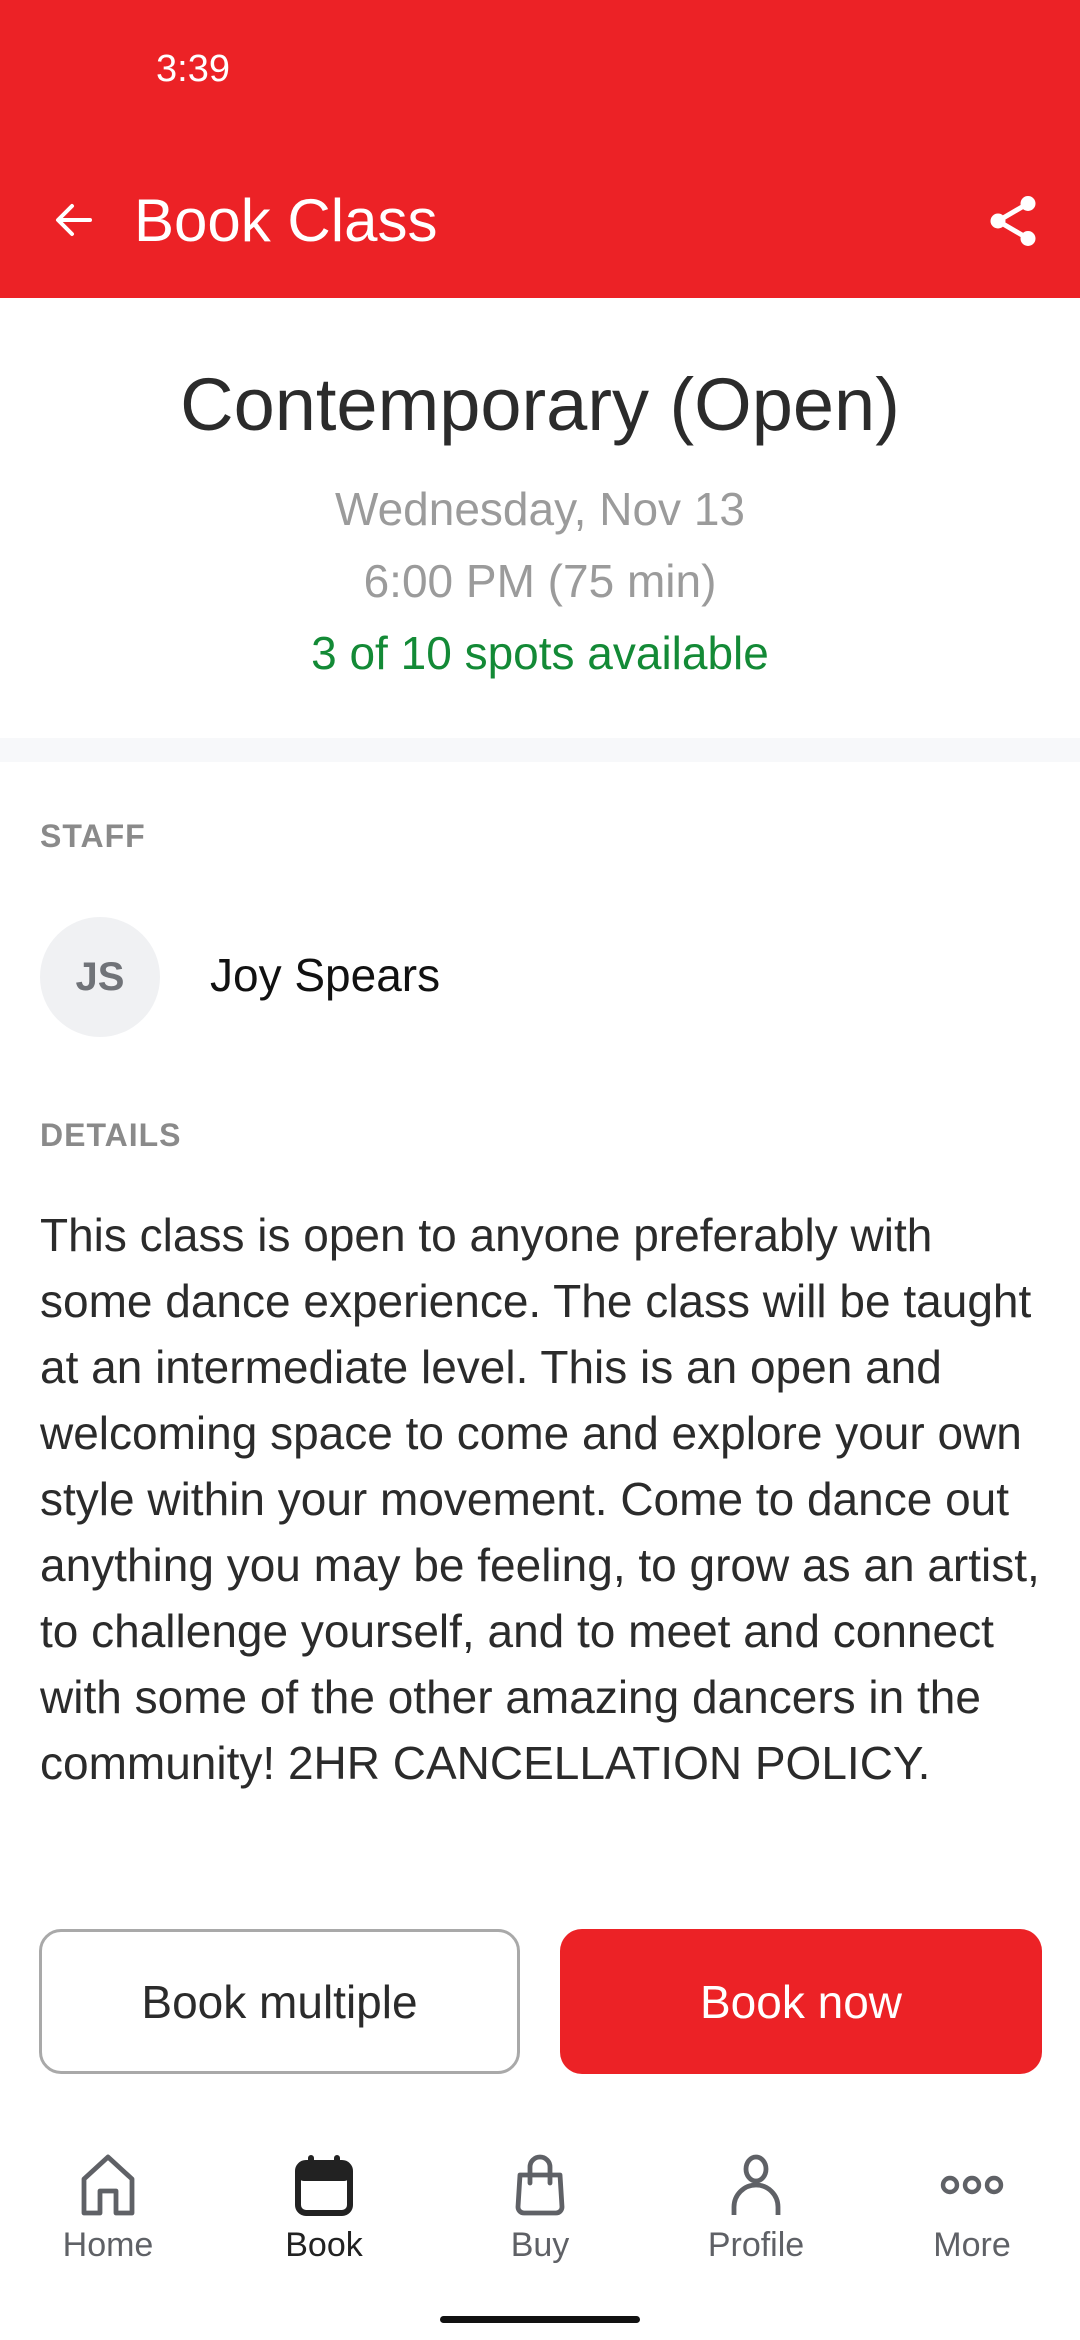  I want to click on spots-available: 3 of 10 spots available, so click(540, 653).